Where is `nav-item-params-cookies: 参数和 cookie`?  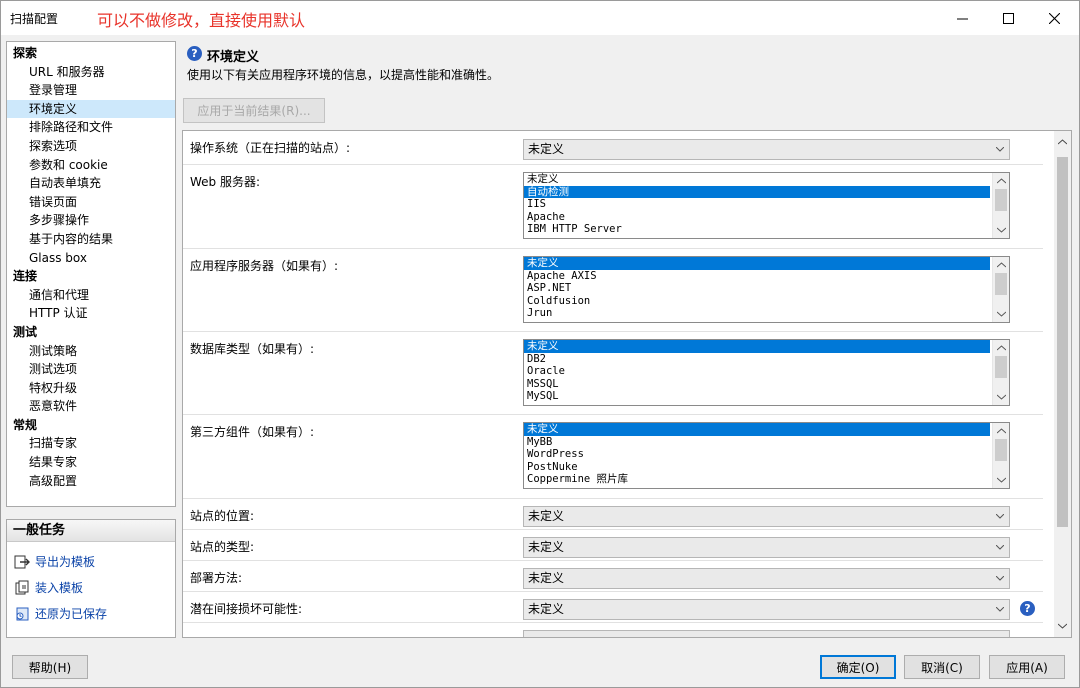
nav-item-params-cookies: 参数和 cookie is located at coordinates (91, 165).